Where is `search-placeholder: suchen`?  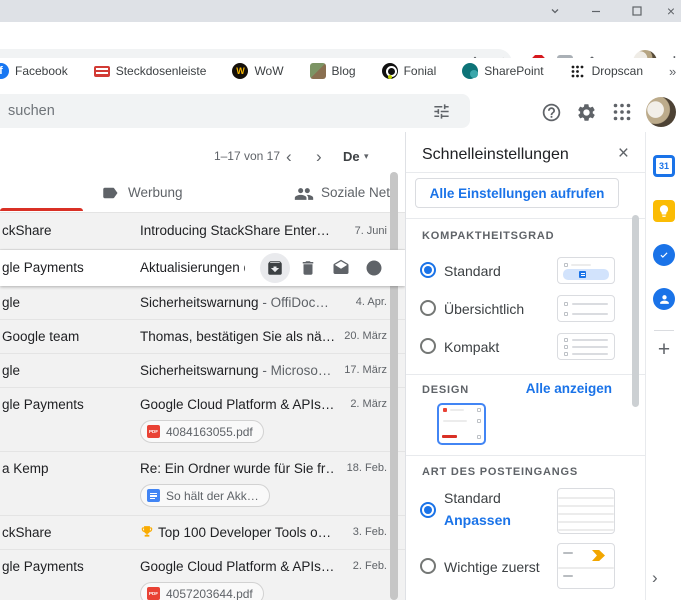 search-placeholder: suchen is located at coordinates (31, 111).